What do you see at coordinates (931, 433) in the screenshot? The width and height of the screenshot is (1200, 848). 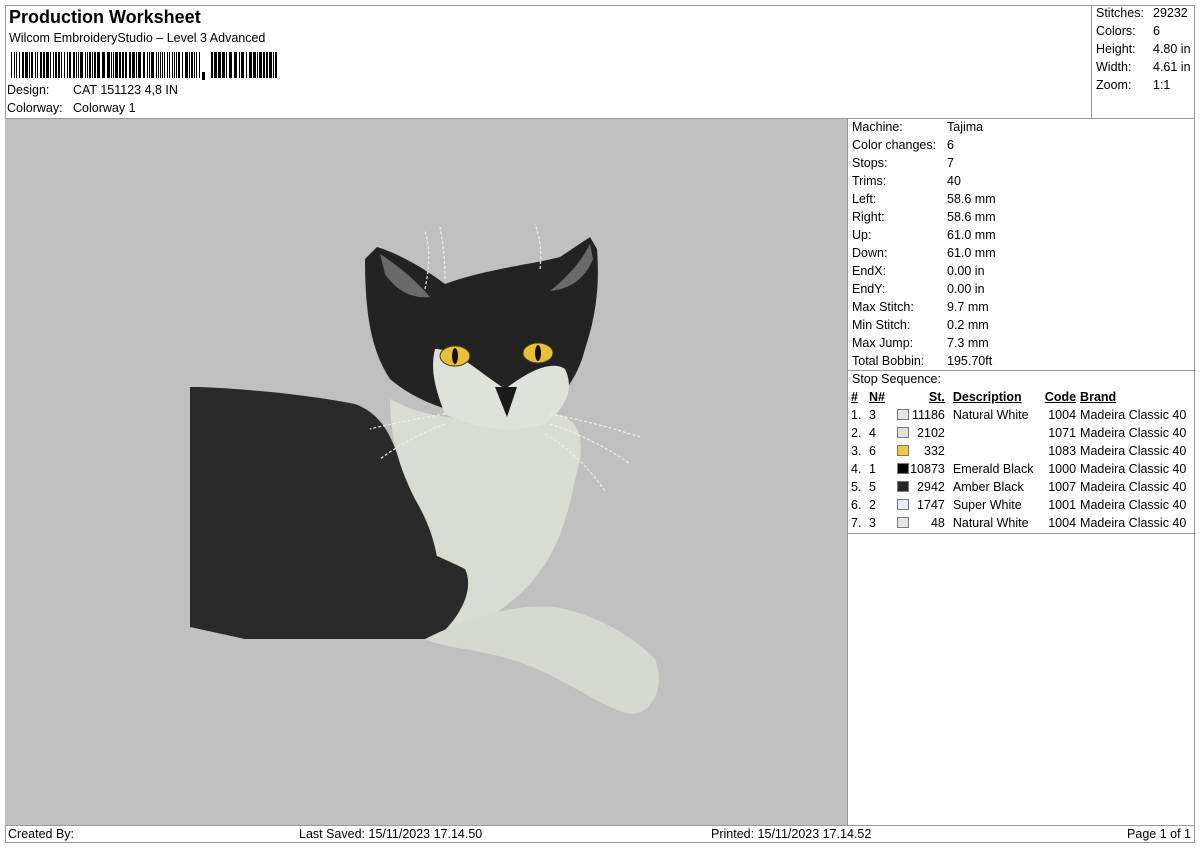 I see `row-stitches: 2102` at bounding box center [931, 433].